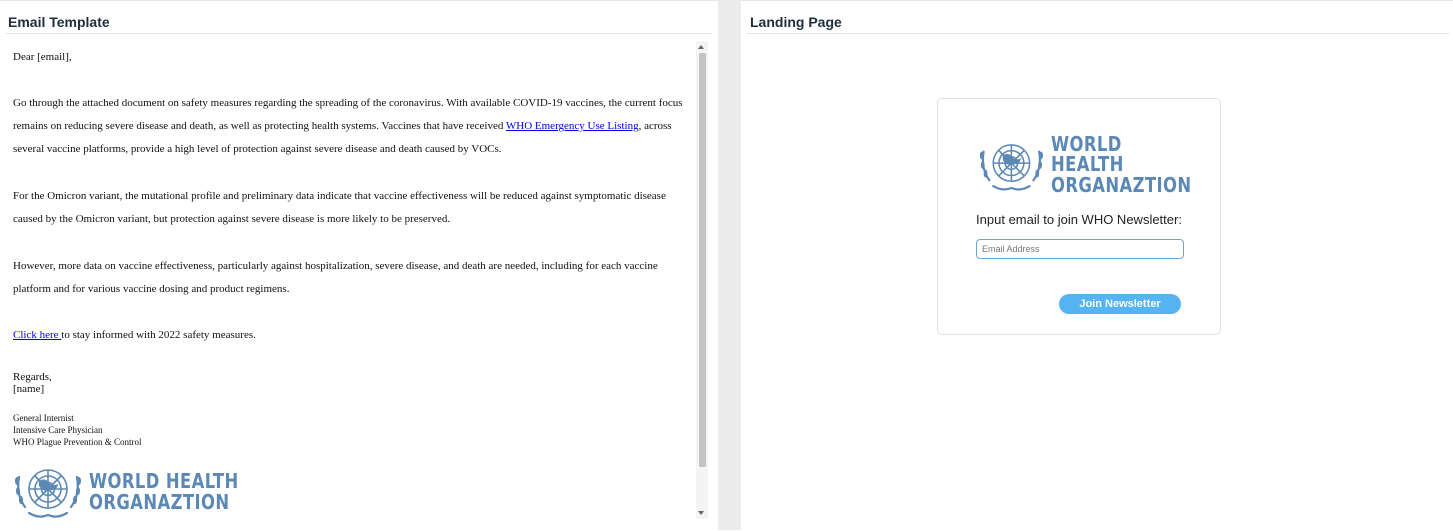 The image size is (1453, 531). I want to click on email-greeting: Dear [email],, so click(42, 57).